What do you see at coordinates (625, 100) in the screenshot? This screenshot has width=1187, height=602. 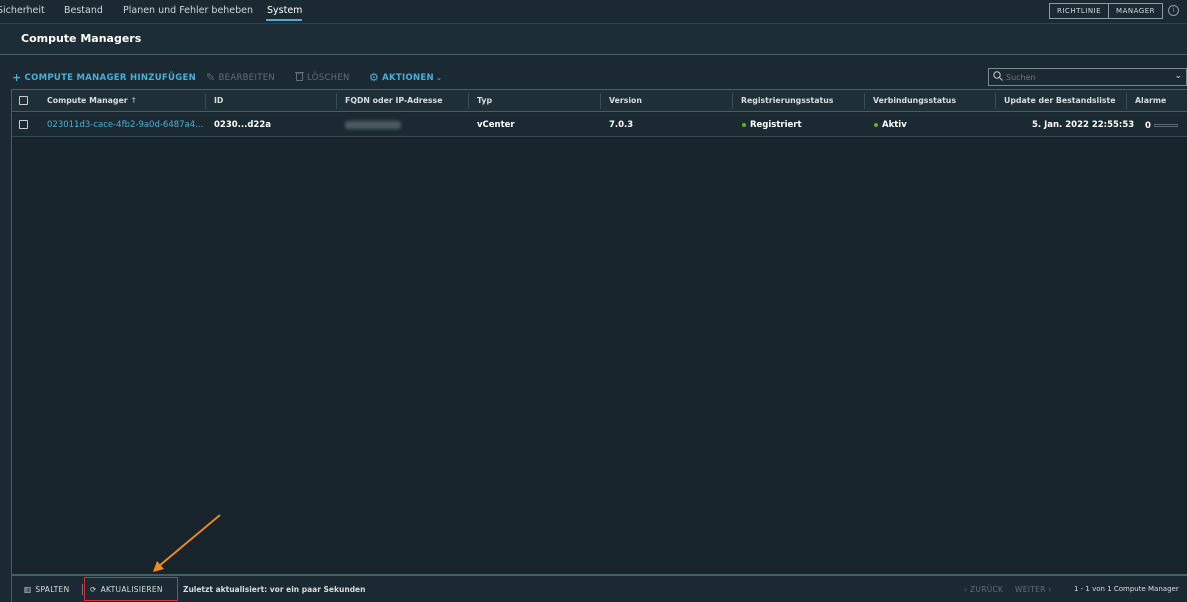 I see `column-header-version: Version` at bounding box center [625, 100].